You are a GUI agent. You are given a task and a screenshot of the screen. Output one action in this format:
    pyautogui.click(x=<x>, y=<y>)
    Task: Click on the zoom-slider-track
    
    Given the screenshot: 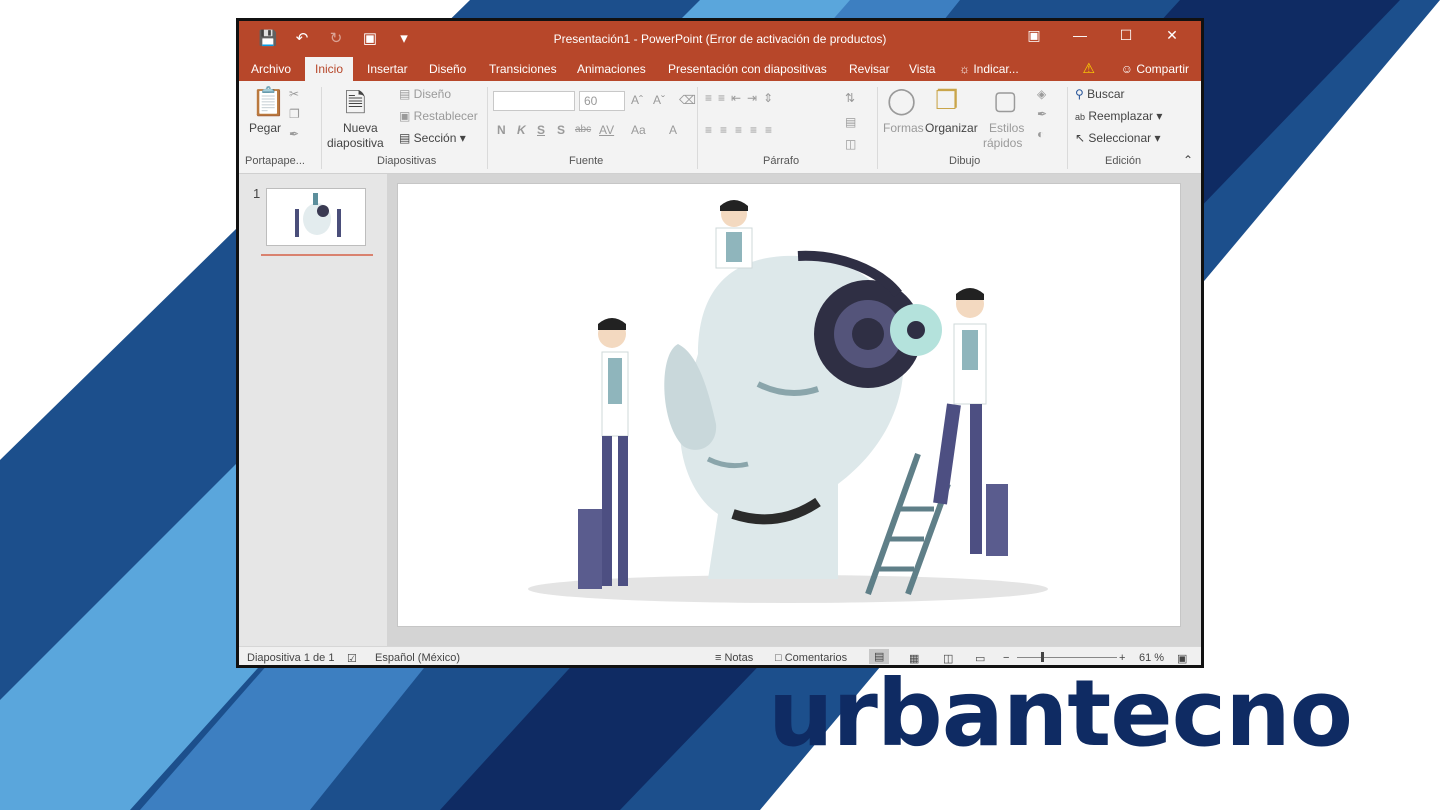 What is the action you would take?
    pyautogui.click(x=1067, y=657)
    